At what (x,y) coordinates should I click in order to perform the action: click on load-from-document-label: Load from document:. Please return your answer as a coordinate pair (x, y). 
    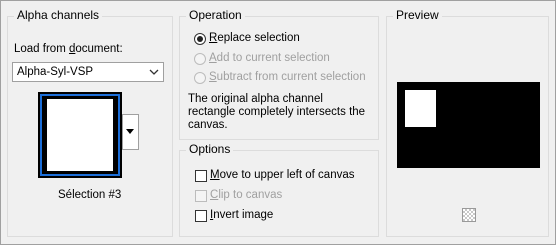
    Looking at the image, I should click on (68, 49).